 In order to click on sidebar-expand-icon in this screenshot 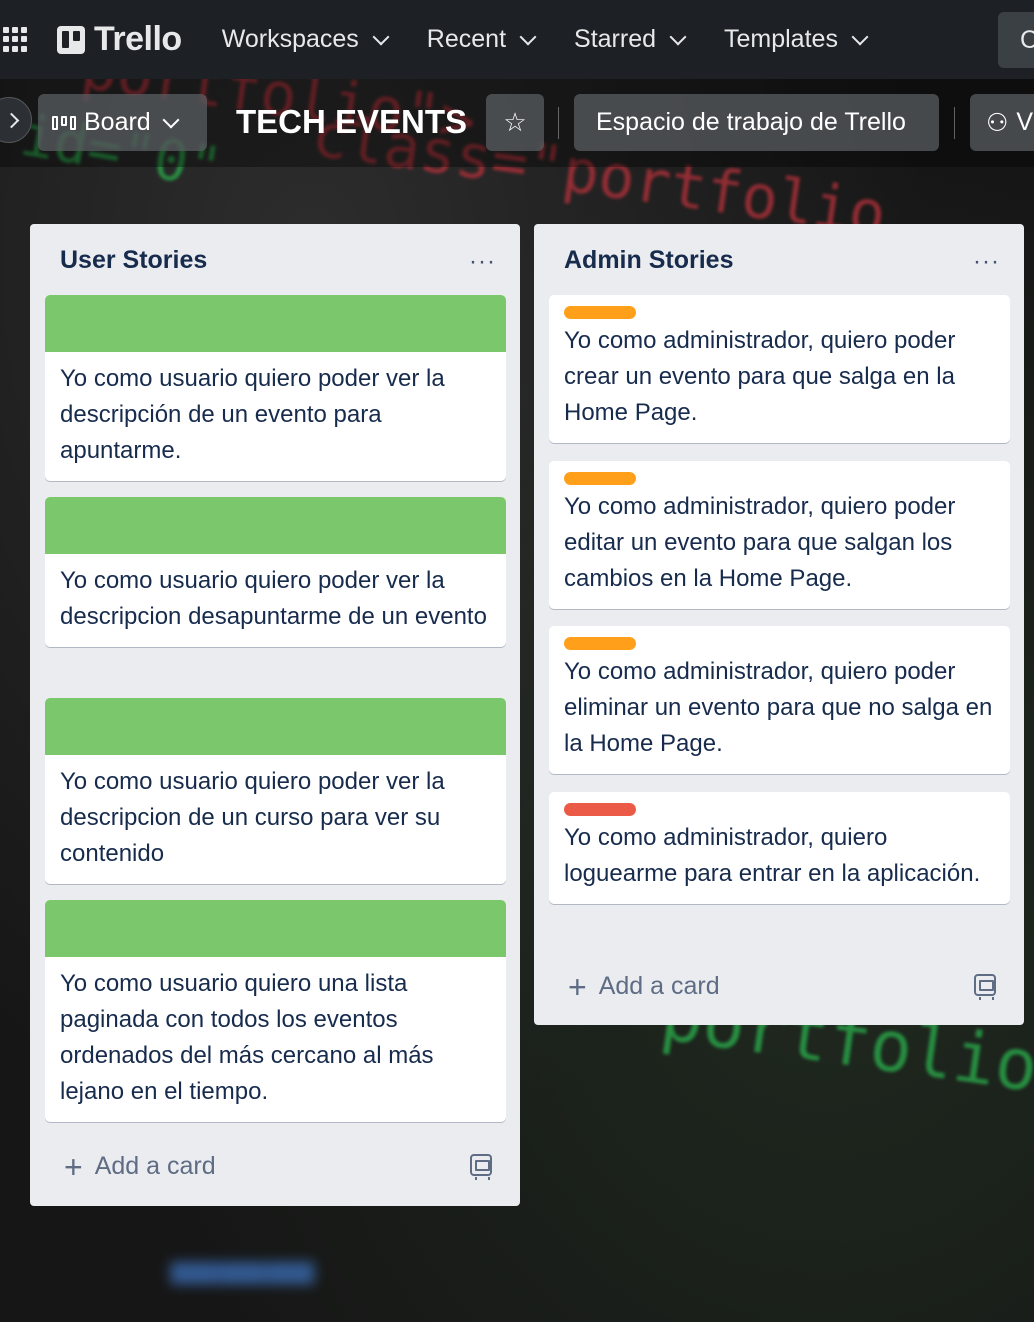, I will do `click(16, 120)`.